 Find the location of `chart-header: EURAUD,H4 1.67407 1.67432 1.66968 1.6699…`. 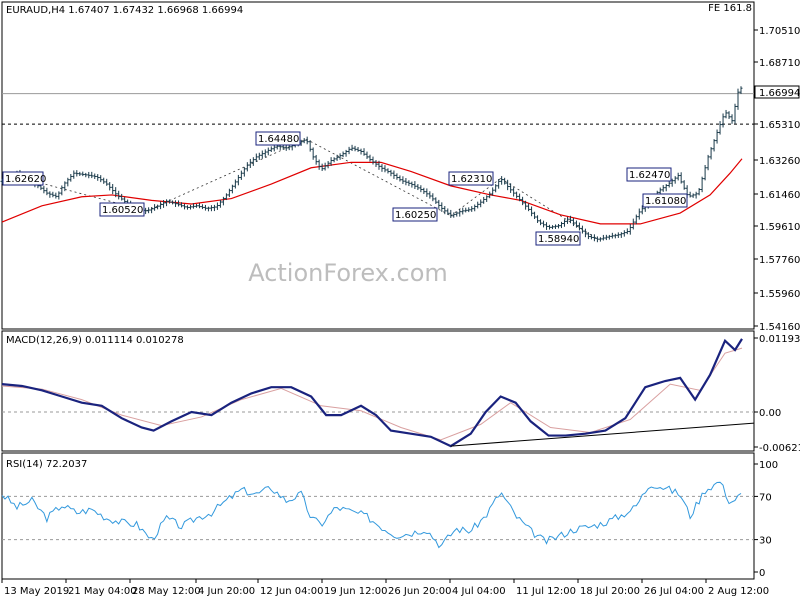

chart-header: EURAUD,H4 1.67407 1.67432 1.66968 1.6699… is located at coordinates (124, 10).